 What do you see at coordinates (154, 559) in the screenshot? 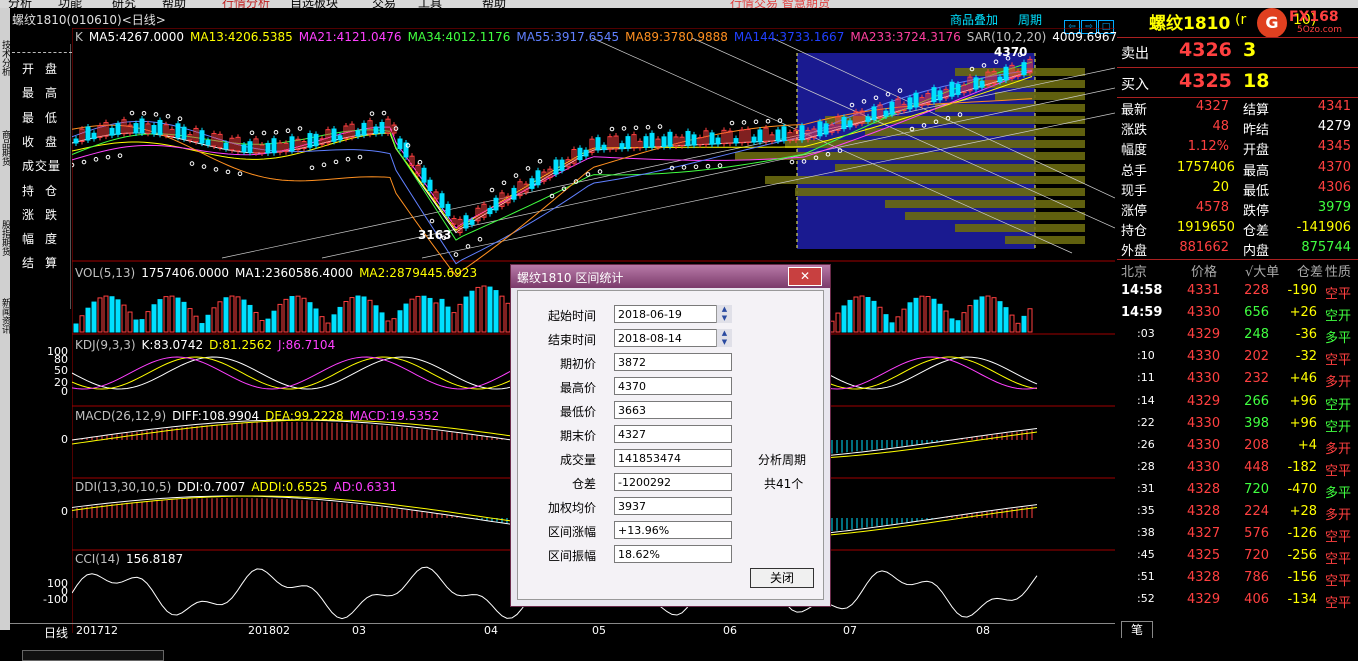
I see `legend-item: 156.8187` at bounding box center [154, 559].